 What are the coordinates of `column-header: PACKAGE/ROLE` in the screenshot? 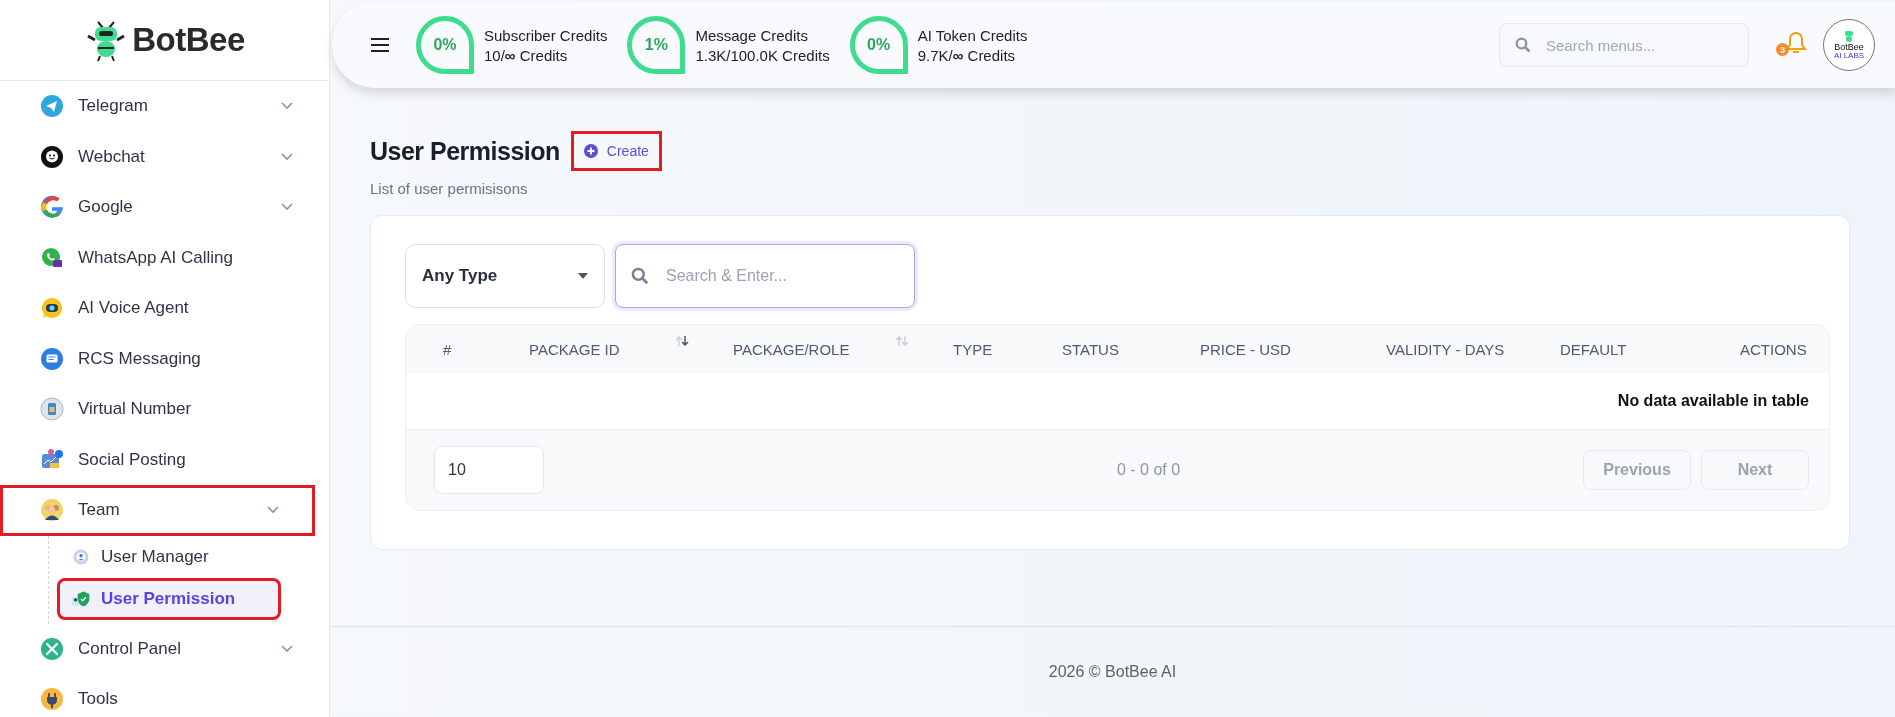 It's located at (791, 349).